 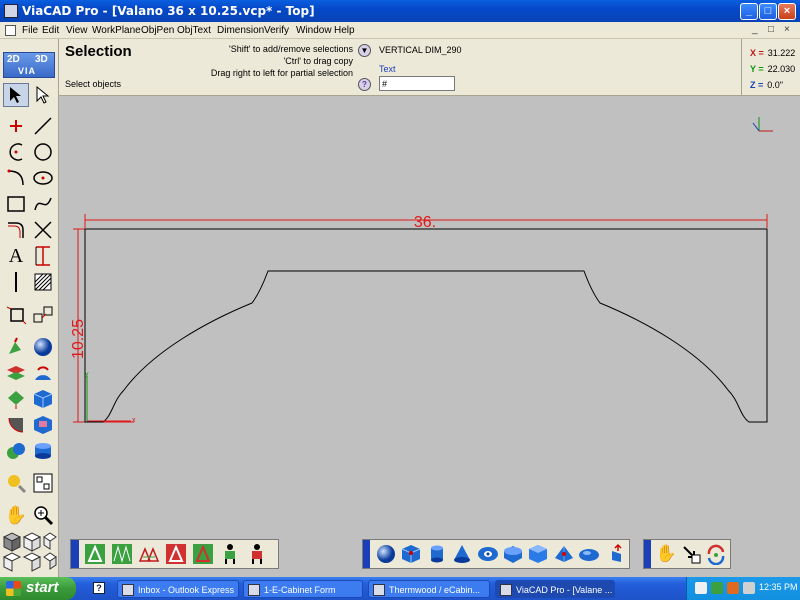 I want to click on workplane-tool, so click(x=16, y=315).